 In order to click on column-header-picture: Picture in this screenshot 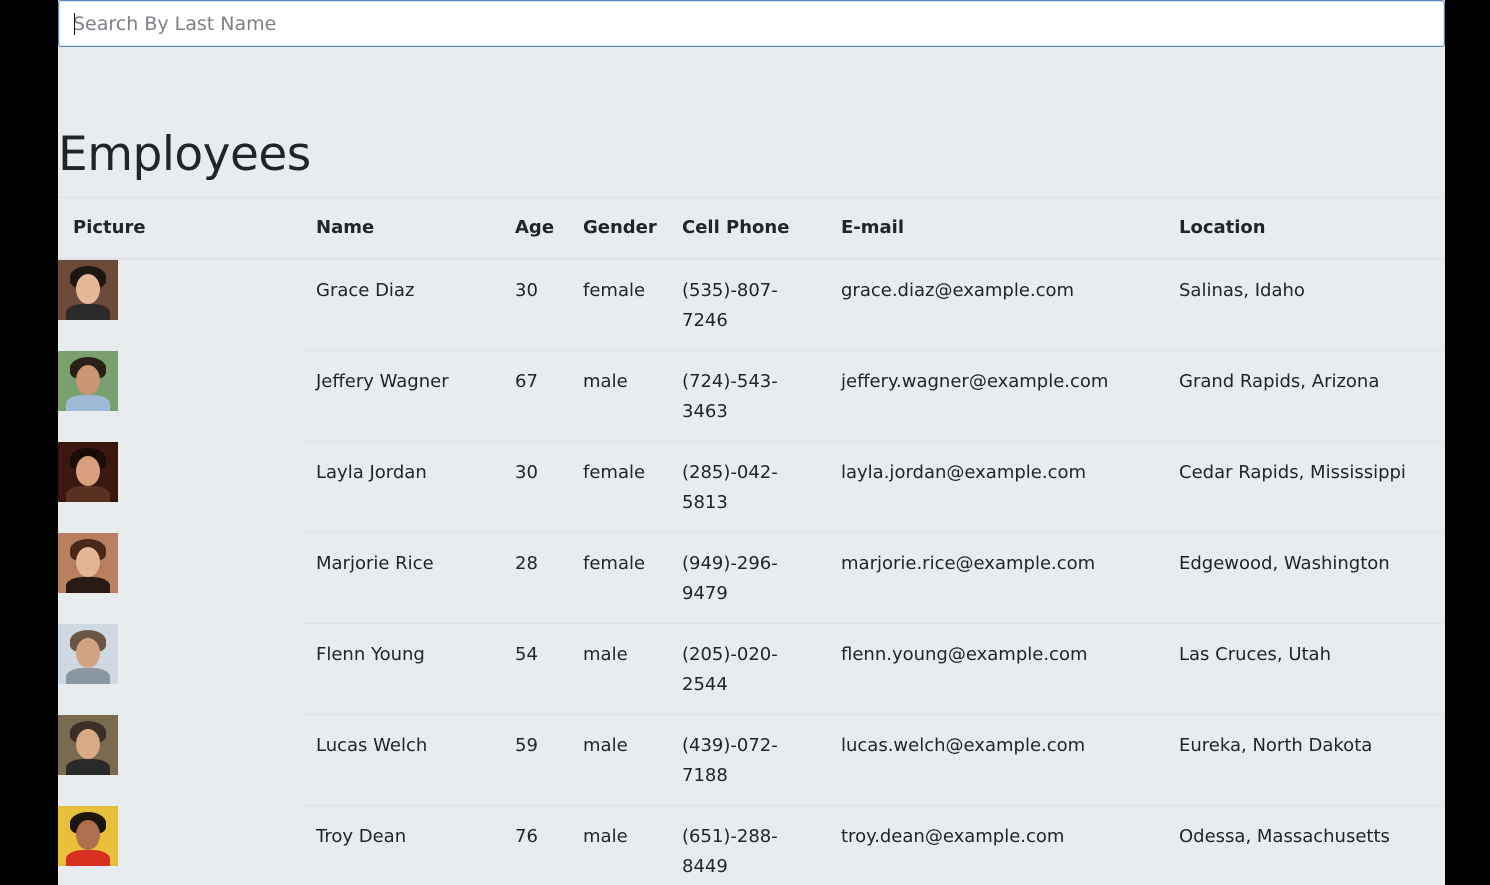, I will do `click(109, 227)`.